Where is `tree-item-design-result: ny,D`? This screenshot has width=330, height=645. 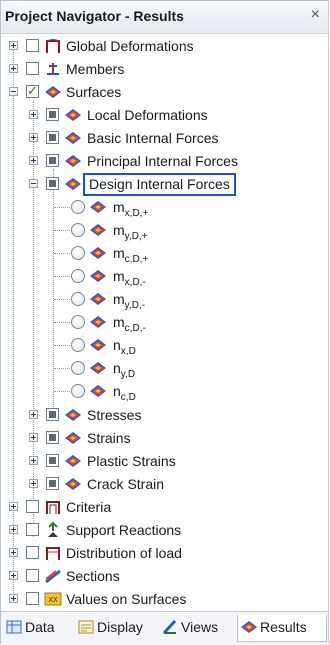
tree-item-design-result: ny,D is located at coordinates (164, 369).